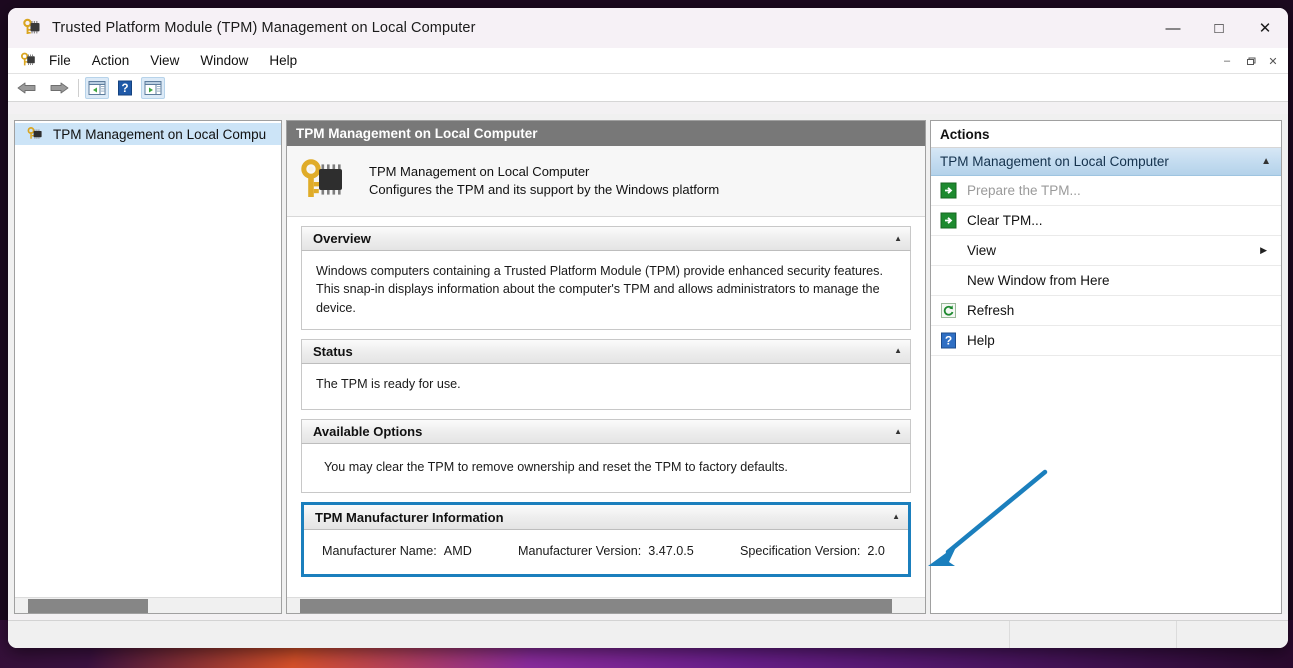 This screenshot has height=668, width=1293. I want to click on tpm-node-icon, so click(36, 134).